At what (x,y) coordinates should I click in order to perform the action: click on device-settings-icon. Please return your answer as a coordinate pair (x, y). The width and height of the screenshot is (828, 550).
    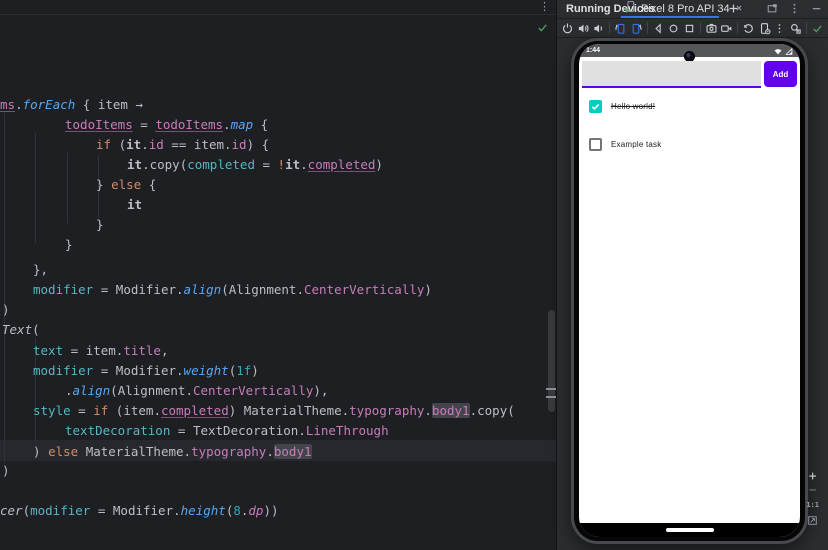
    Looking at the image, I should click on (764, 28).